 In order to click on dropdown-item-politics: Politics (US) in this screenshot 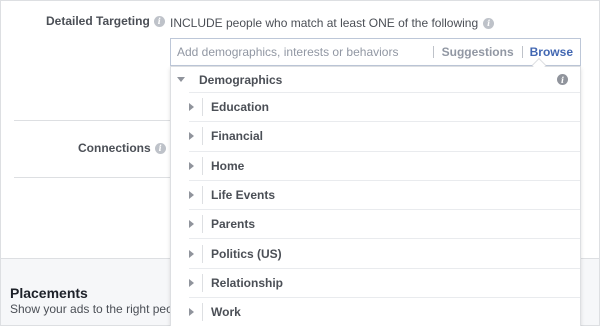, I will do `click(384, 252)`.